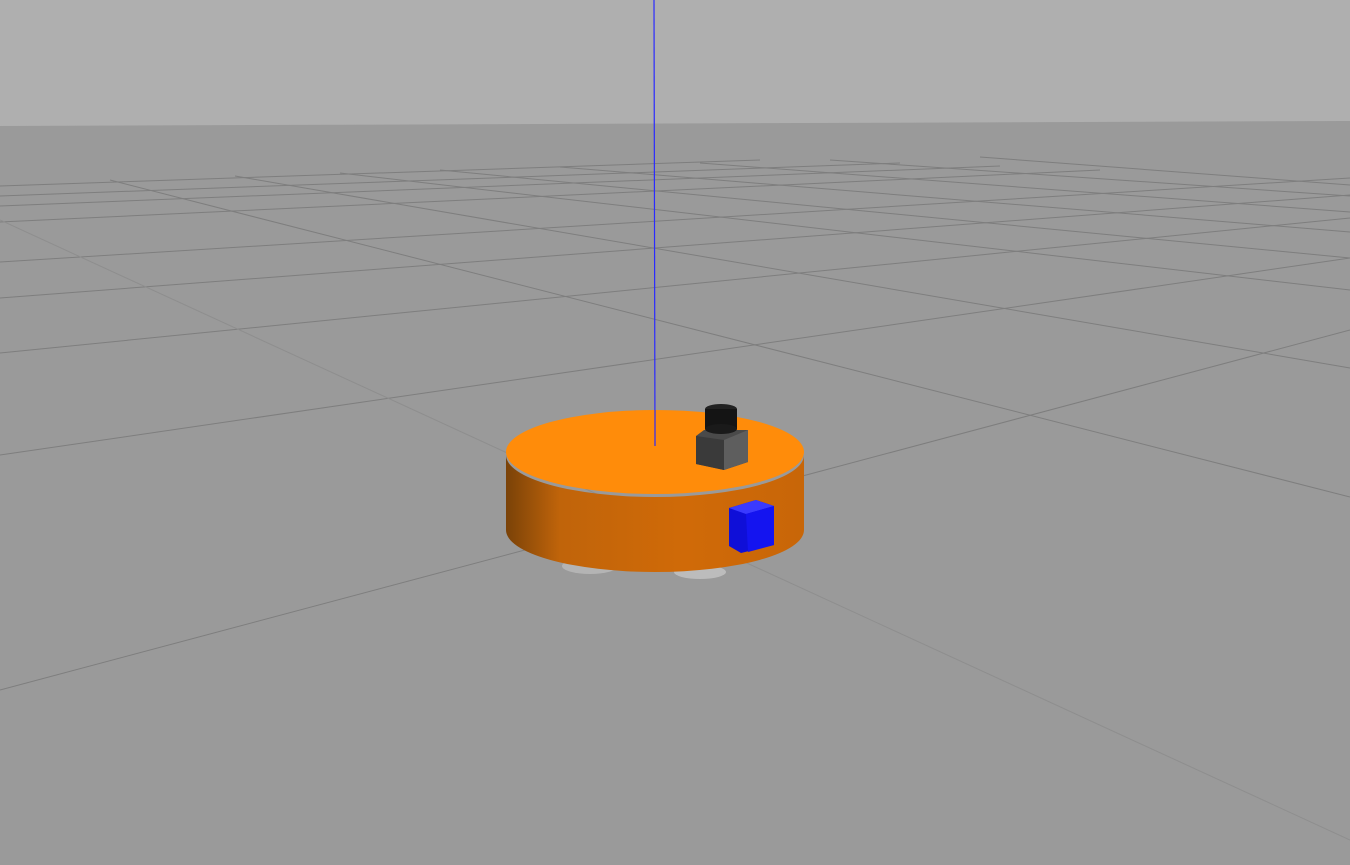  I want to click on sky-background, so click(675, 63).